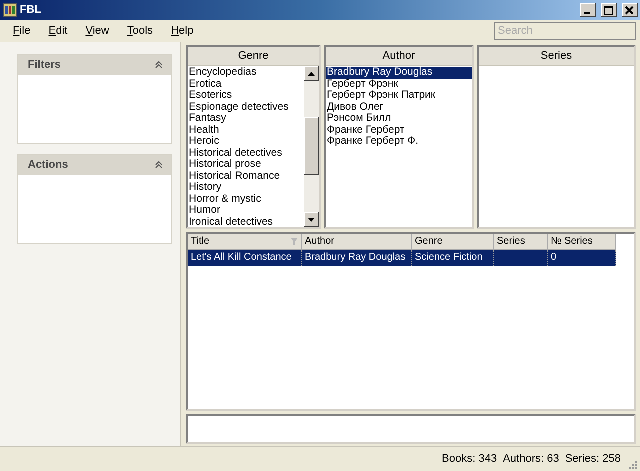 The width and height of the screenshot is (640, 471). I want to click on maximize-button, so click(609, 10).